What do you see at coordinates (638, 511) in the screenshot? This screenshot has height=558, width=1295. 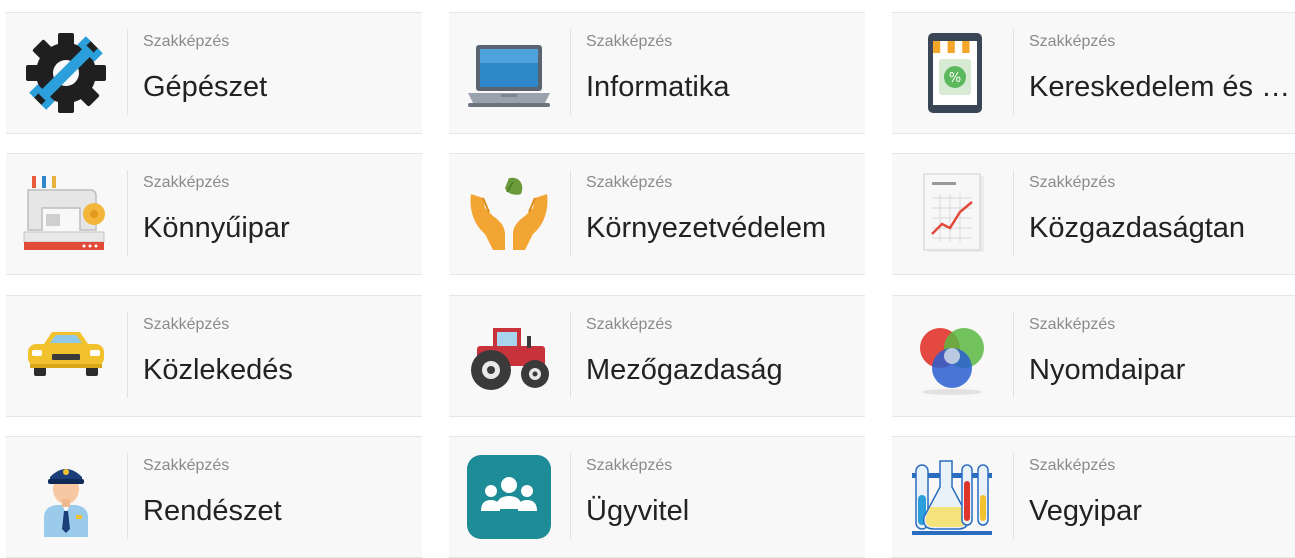 I see `card-title: Ügyvitel` at bounding box center [638, 511].